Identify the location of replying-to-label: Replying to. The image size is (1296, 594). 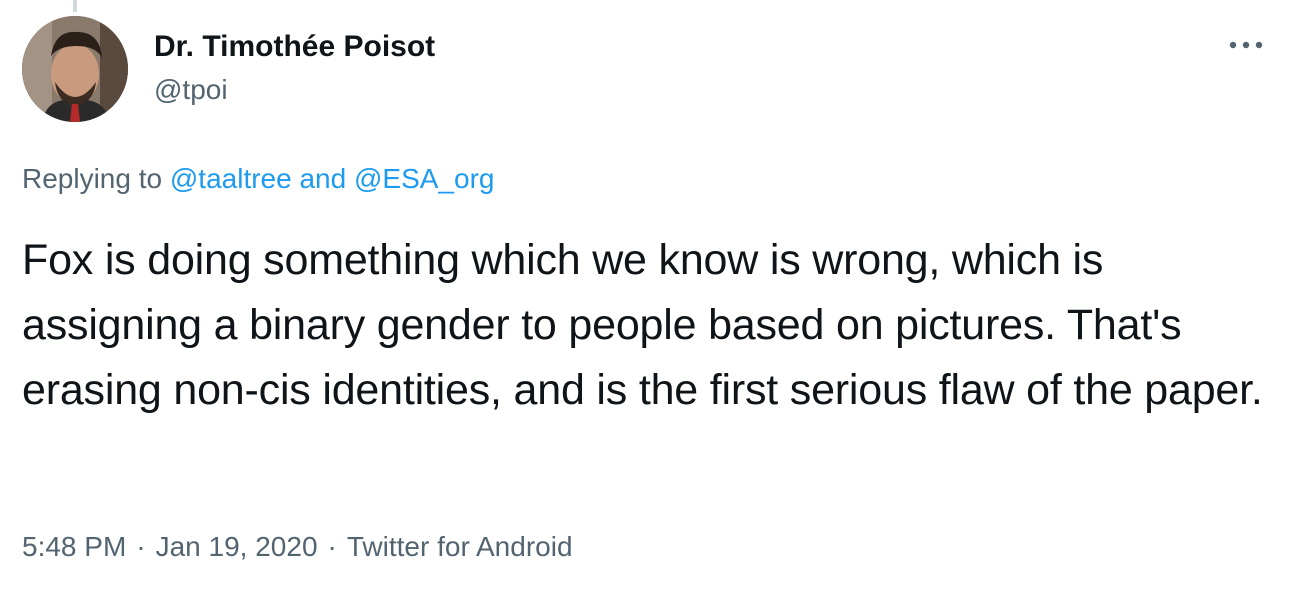
(92, 178).